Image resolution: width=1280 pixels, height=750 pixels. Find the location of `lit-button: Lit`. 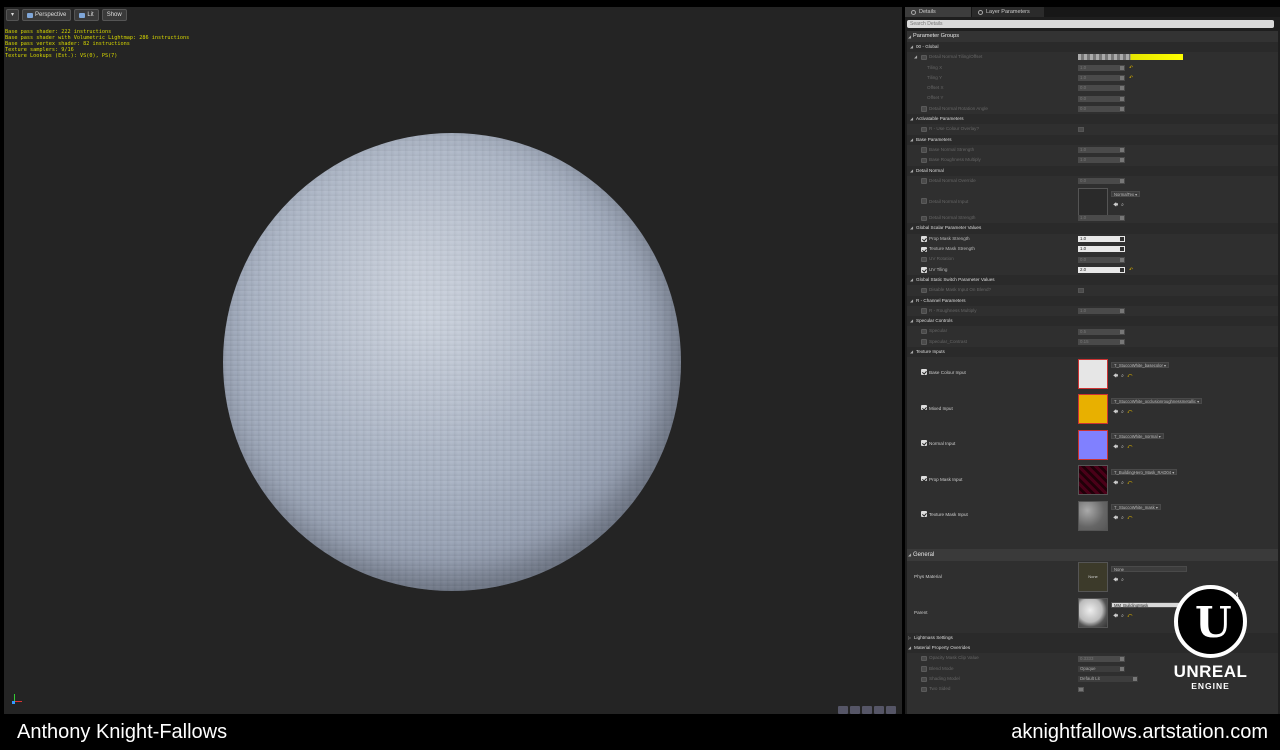

lit-button: Lit is located at coordinates (86, 15).